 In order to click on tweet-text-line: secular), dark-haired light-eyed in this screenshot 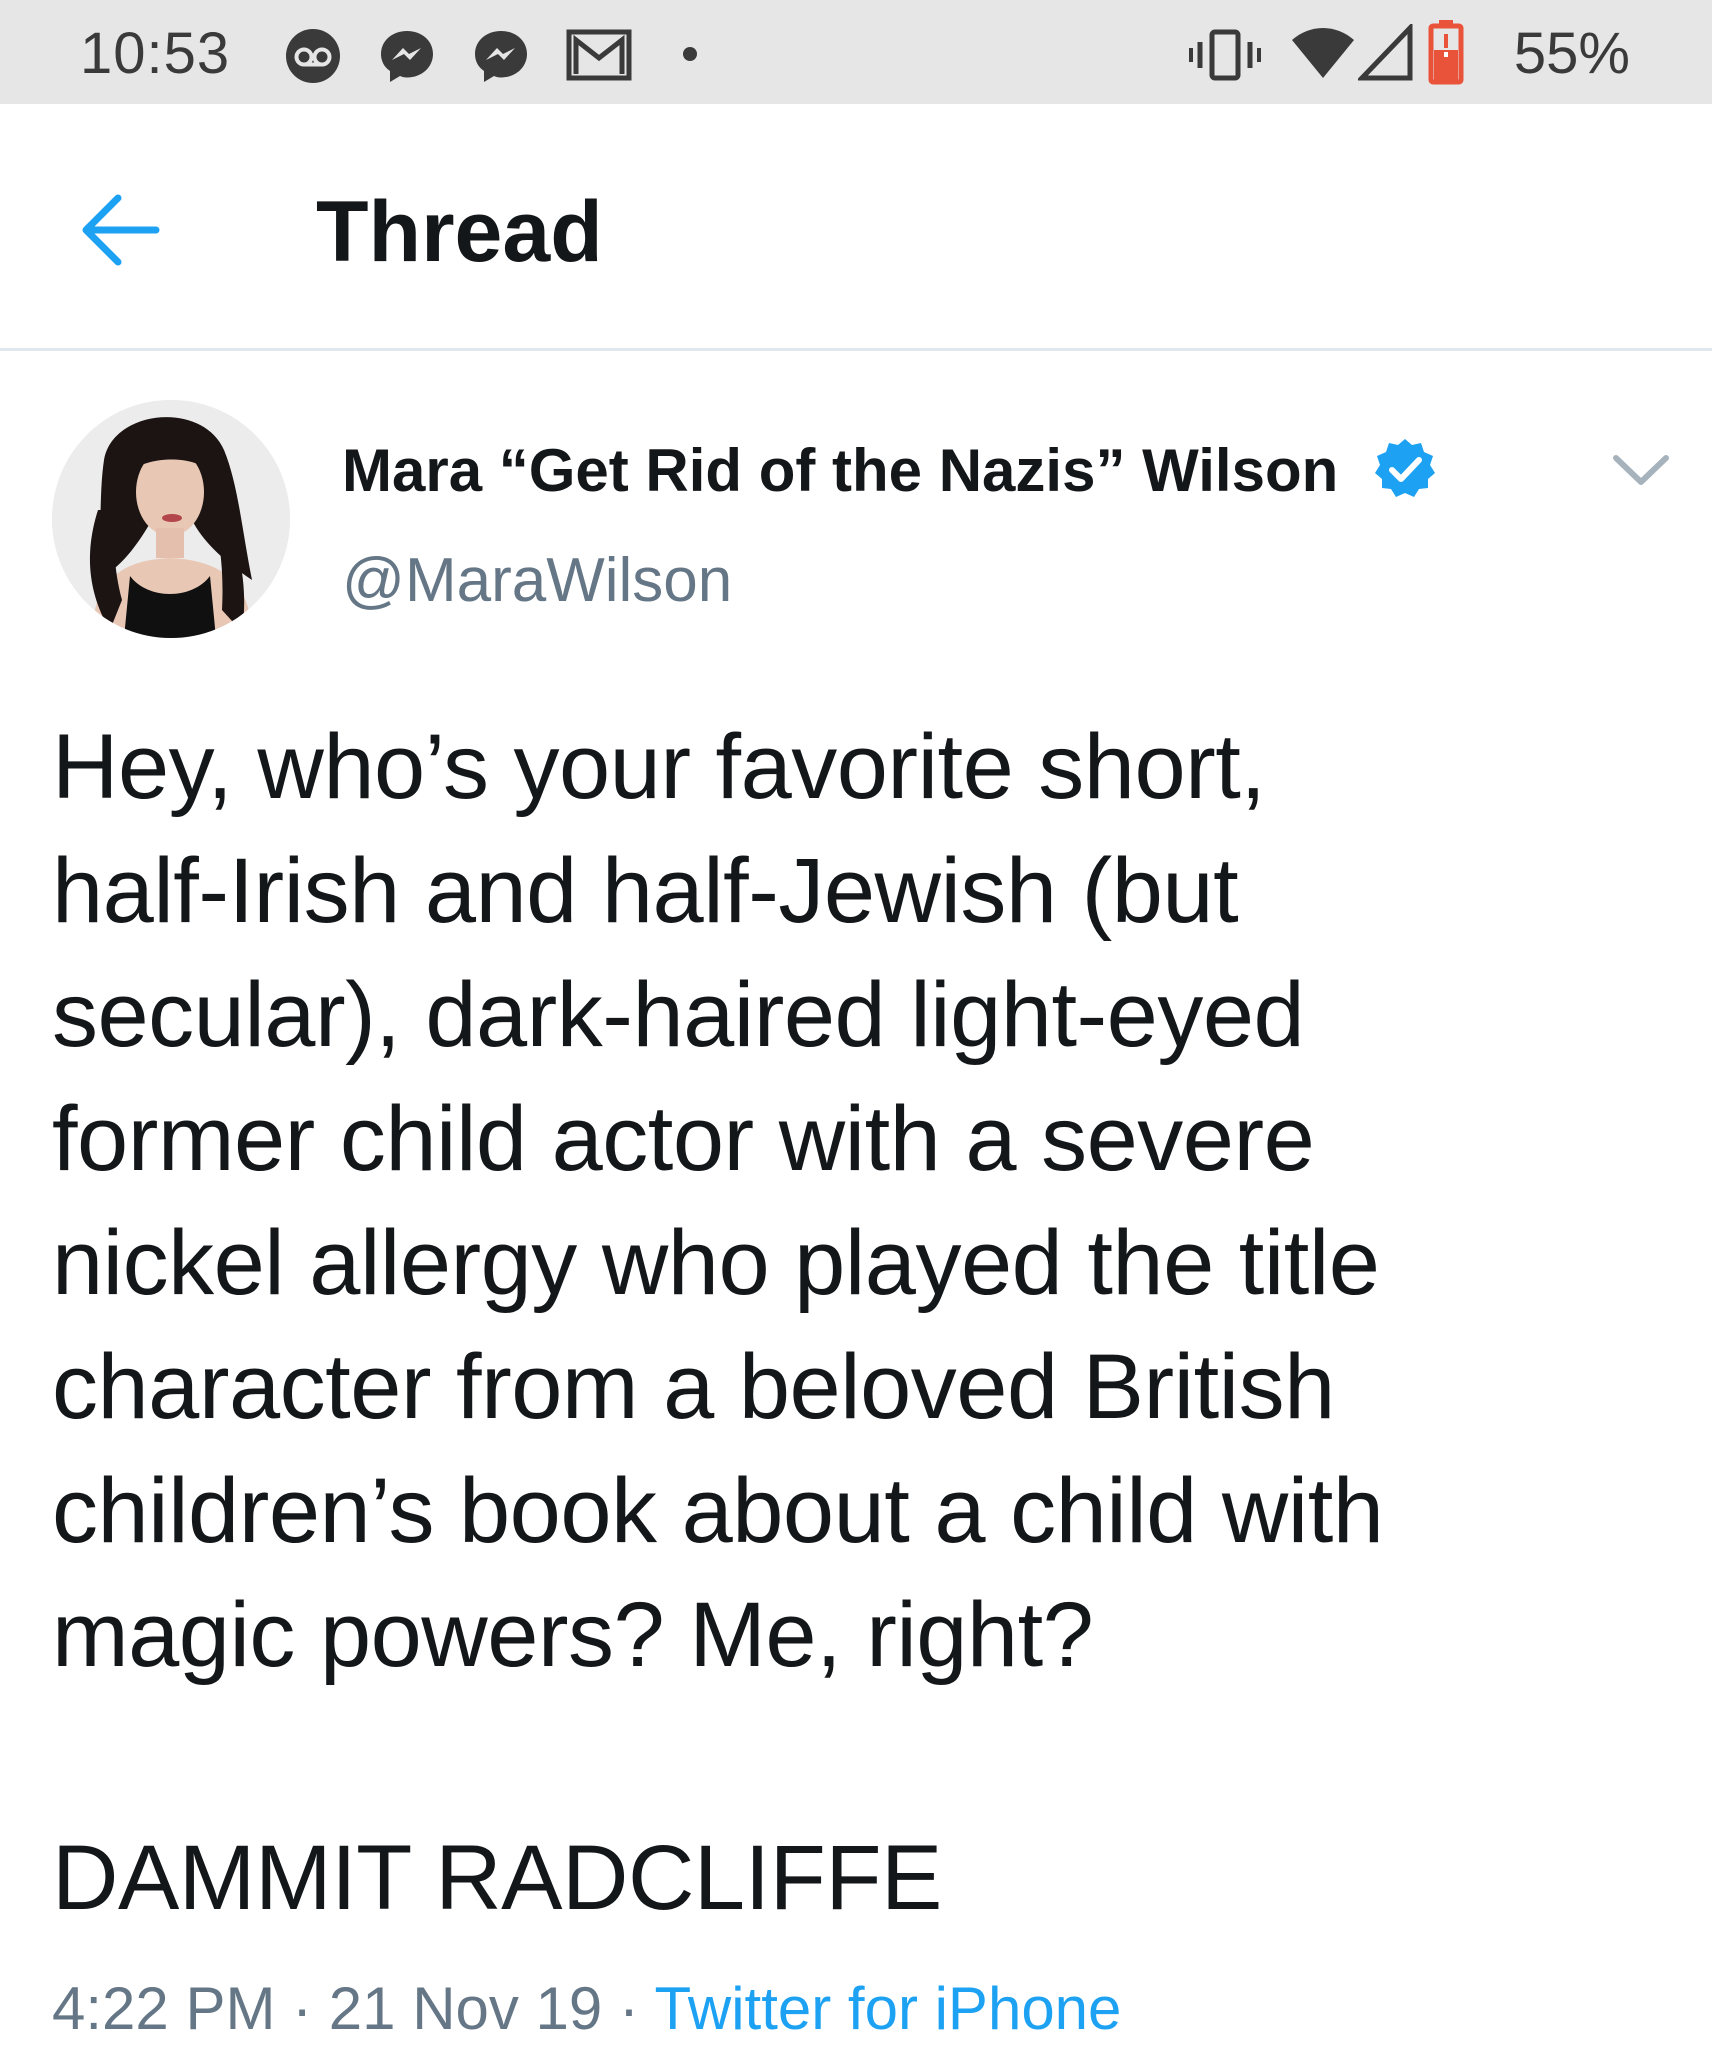, I will do `click(678, 1015)`.